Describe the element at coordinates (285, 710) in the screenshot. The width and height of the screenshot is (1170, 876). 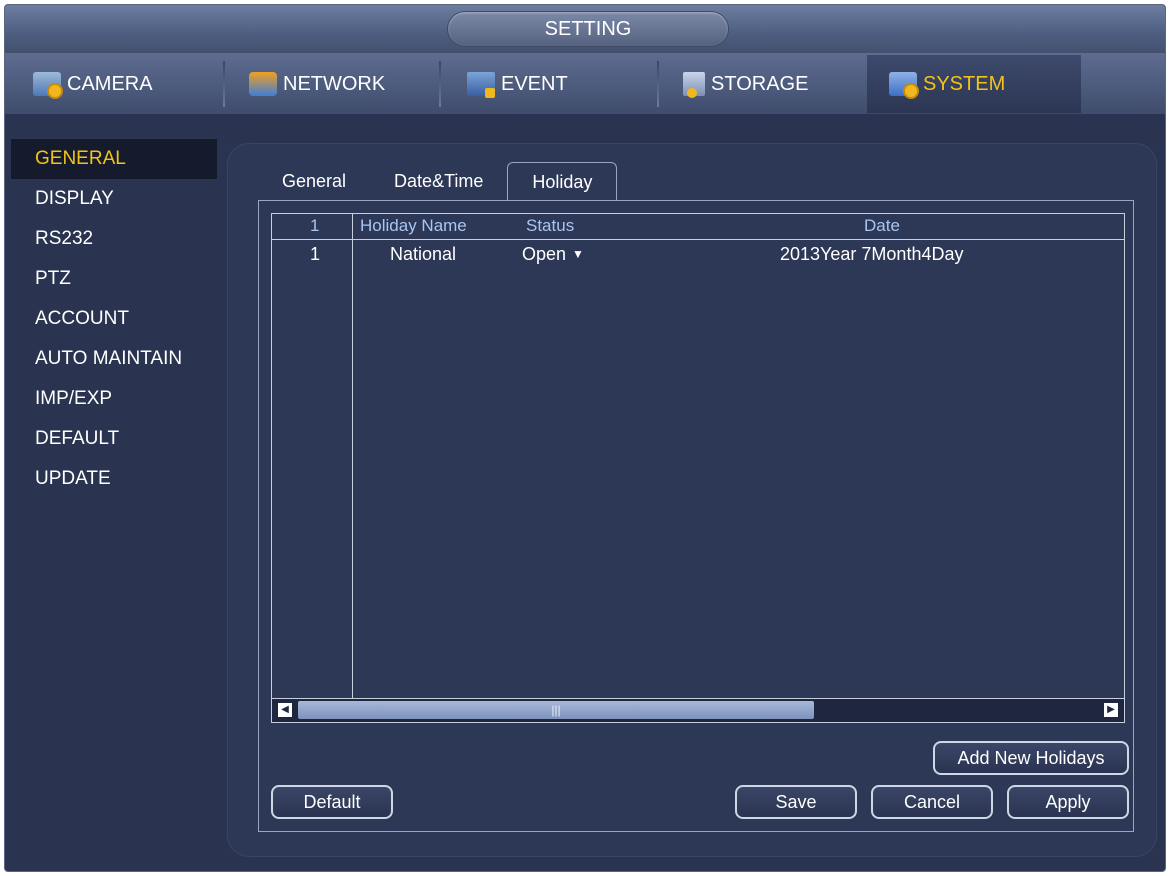
I see `scroll-left-icon: ◀` at that location.